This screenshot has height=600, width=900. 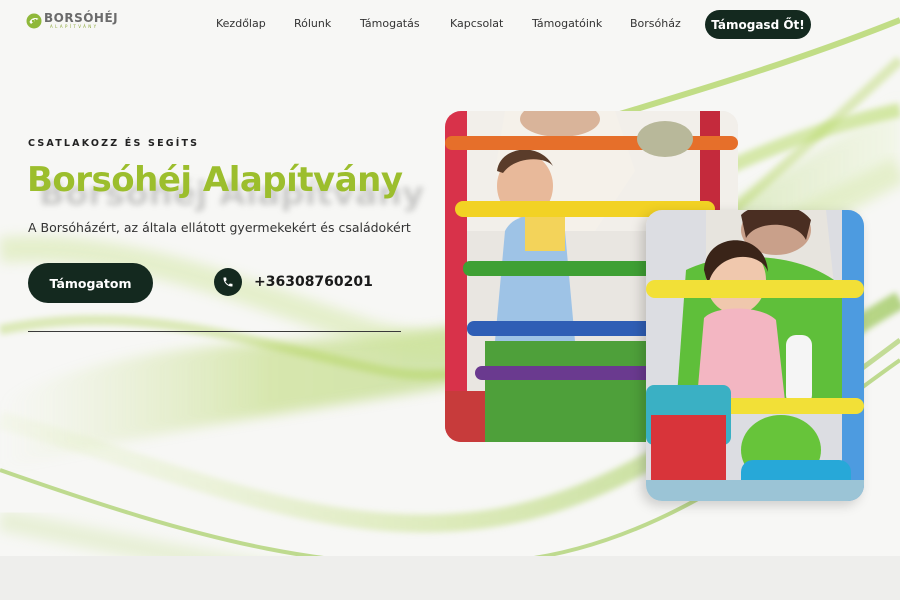 What do you see at coordinates (215, 180) in the screenshot?
I see `hero-title: Borsóhéj Alapítvány` at bounding box center [215, 180].